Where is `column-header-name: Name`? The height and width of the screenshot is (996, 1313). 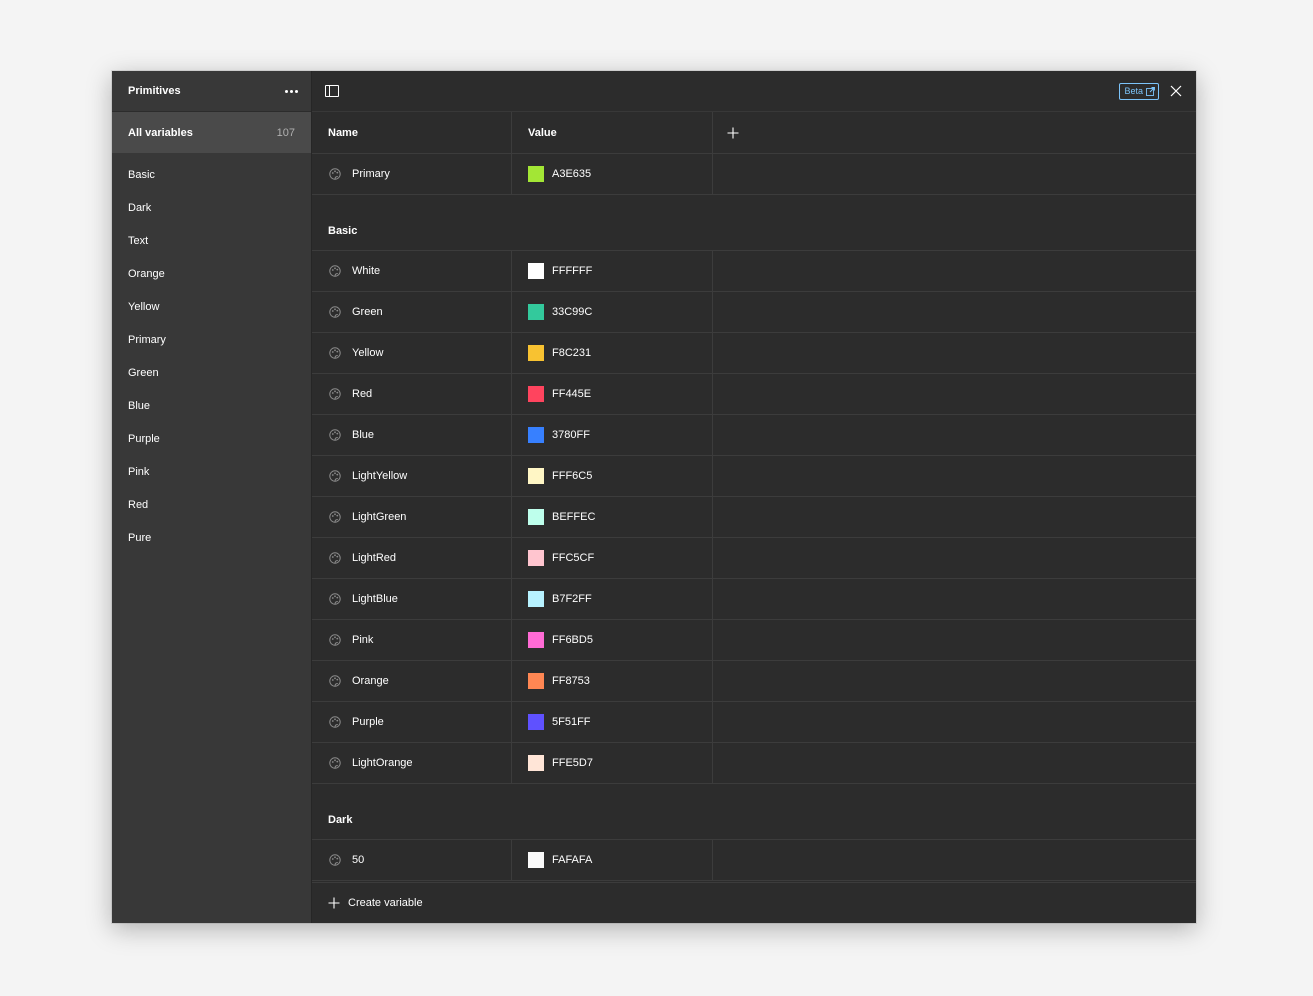 column-header-name: Name is located at coordinates (412, 132).